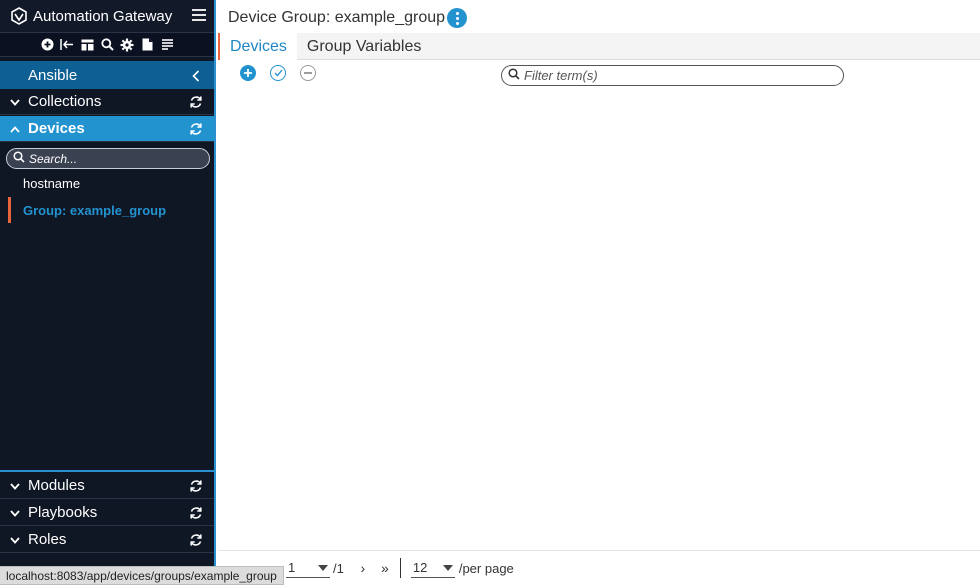 This screenshot has width=980, height=585. What do you see at coordinates (111, 183) in the screenshot?
I see `device-item-hostname: hostname` at bounding box center [111, 183].